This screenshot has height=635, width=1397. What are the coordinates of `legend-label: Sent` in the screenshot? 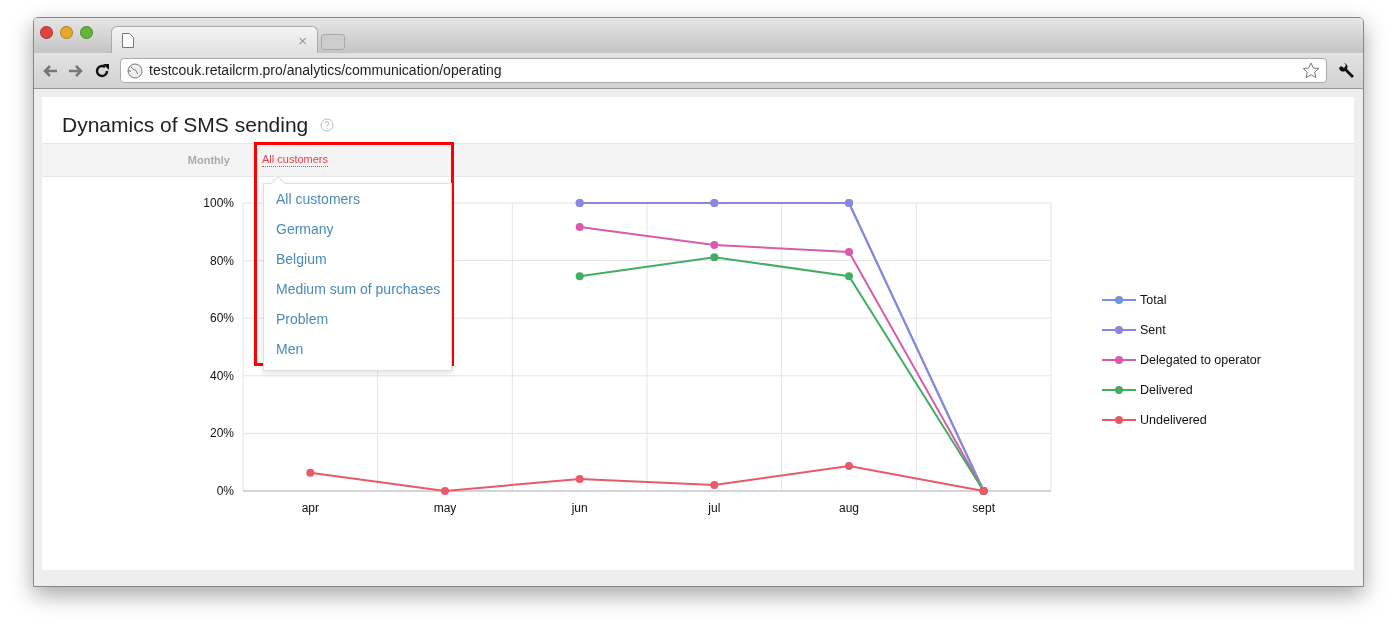 It's located at (1153, 330).